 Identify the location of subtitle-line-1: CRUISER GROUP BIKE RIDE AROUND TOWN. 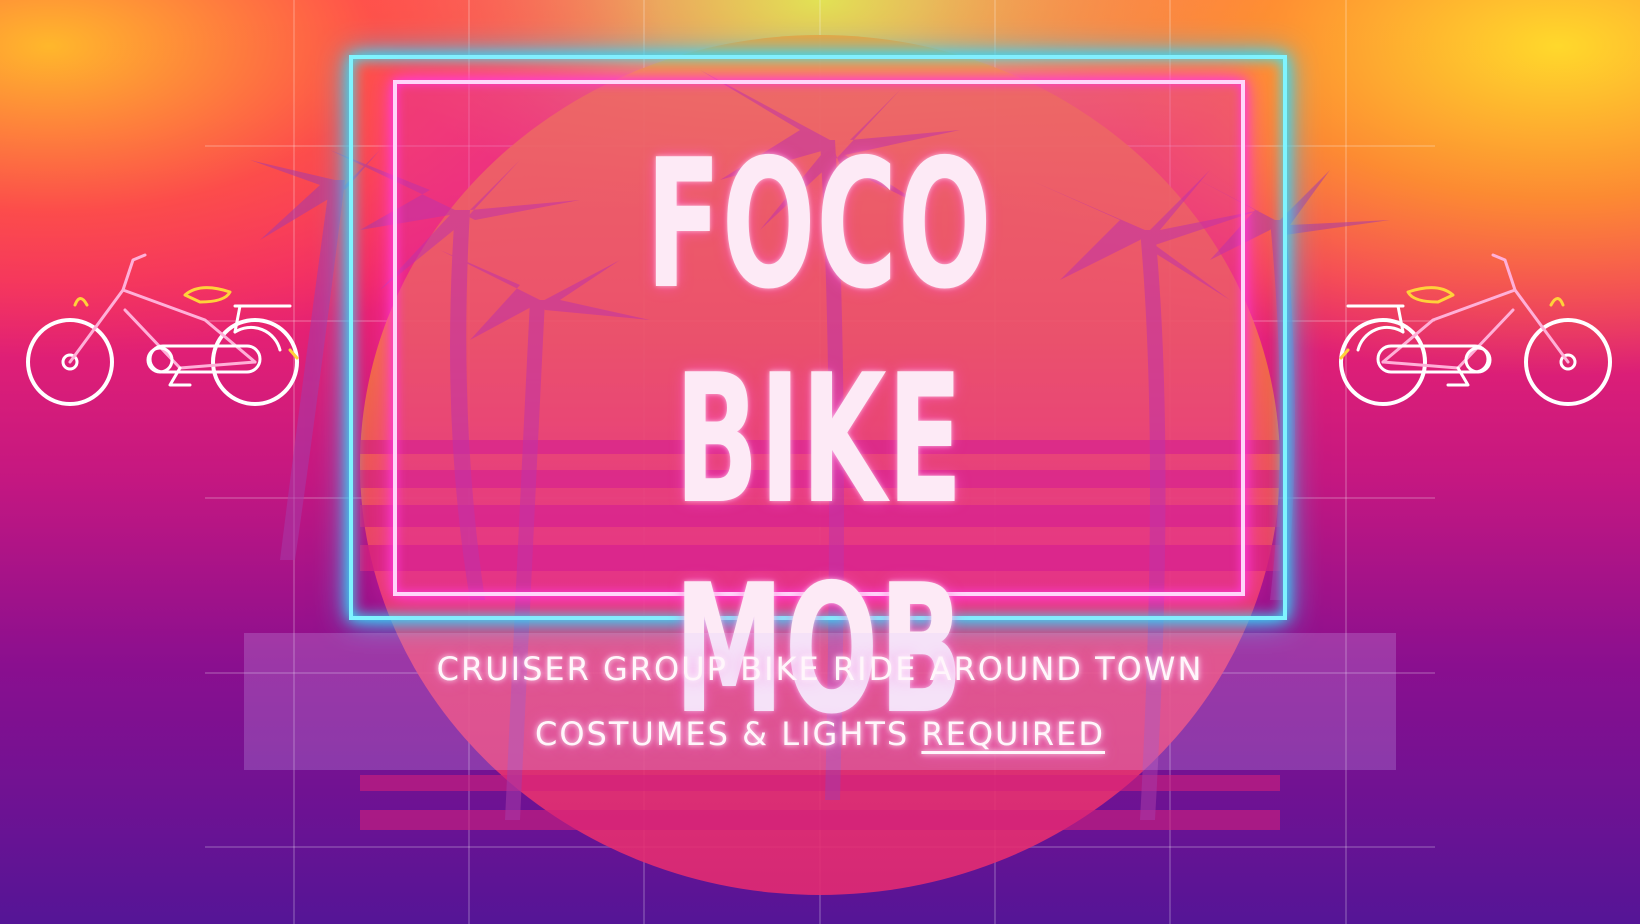
(820, 669).